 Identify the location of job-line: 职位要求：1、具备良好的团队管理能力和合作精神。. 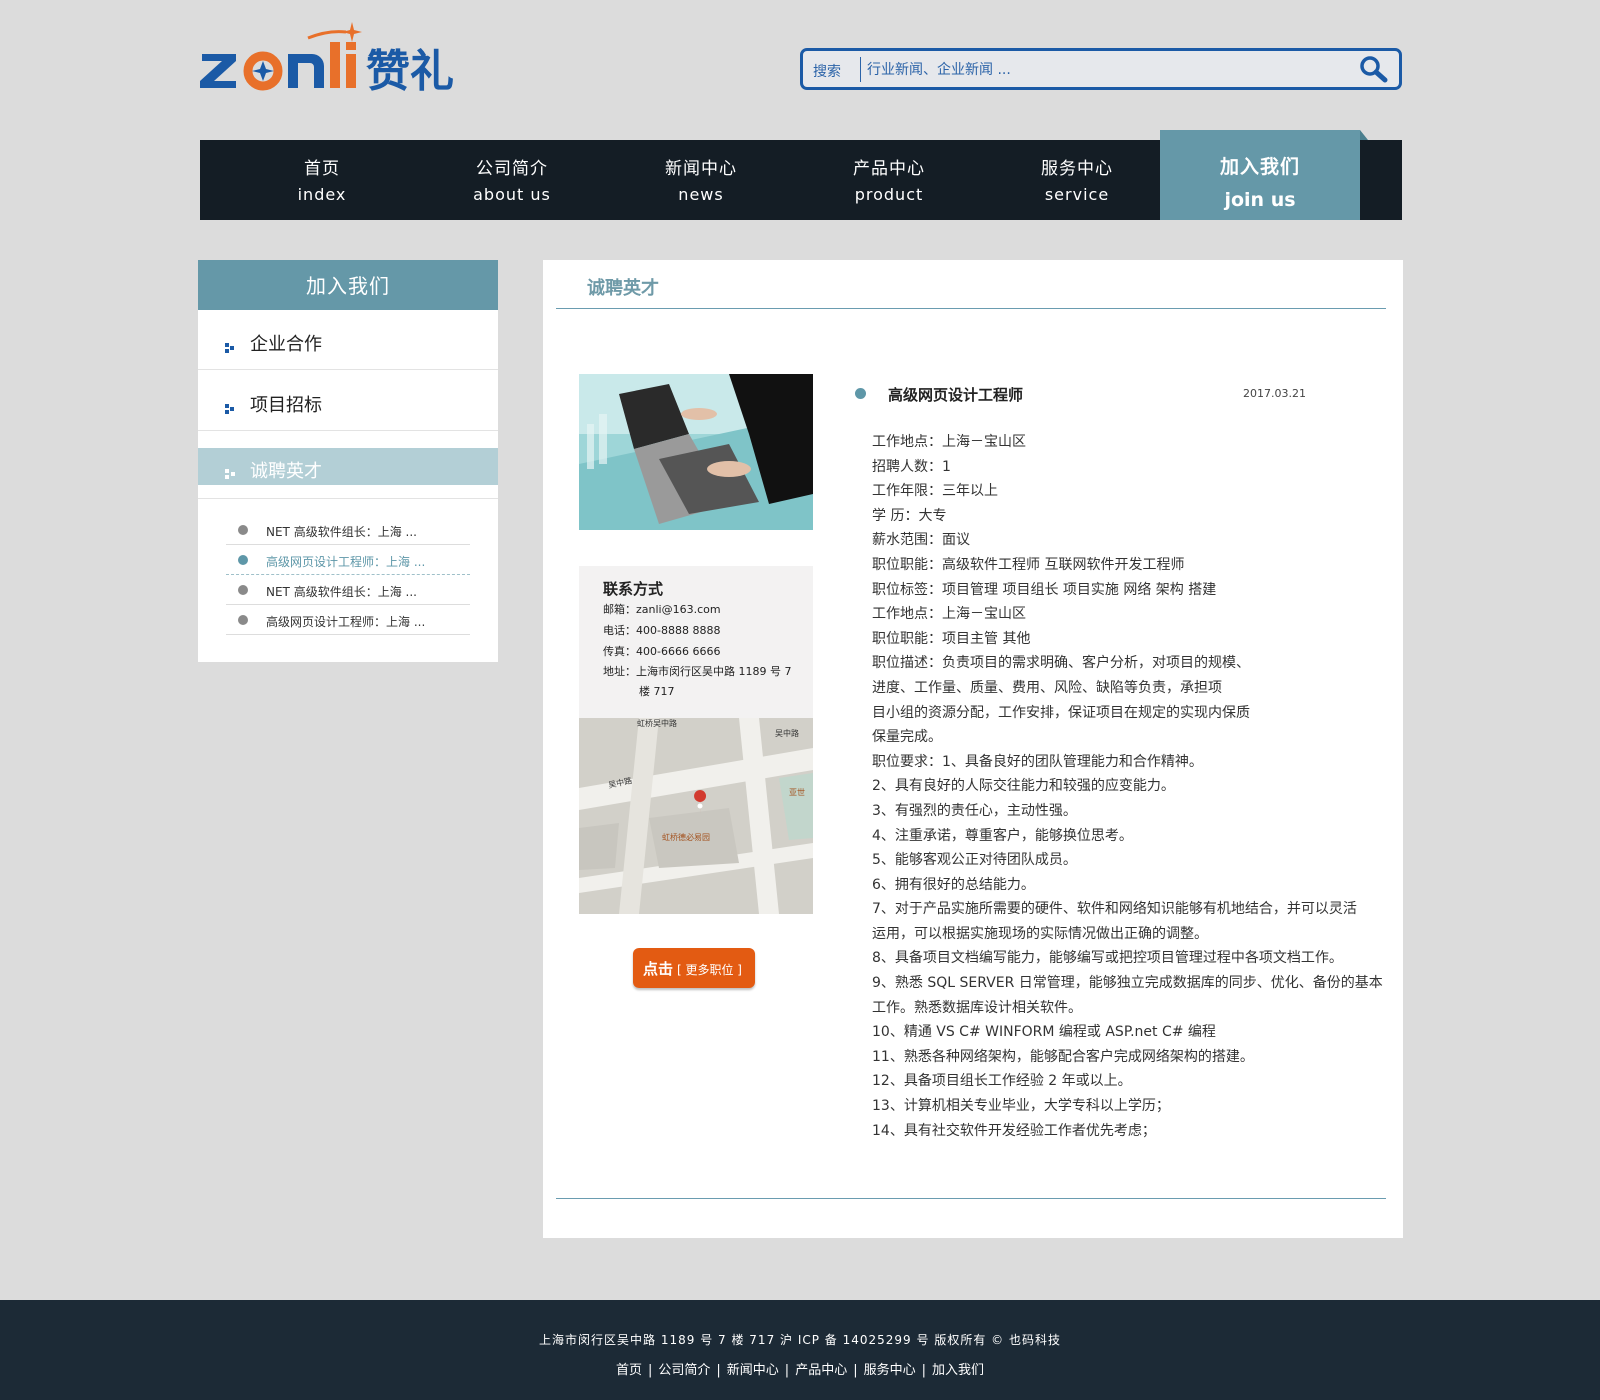
(1037, 761).